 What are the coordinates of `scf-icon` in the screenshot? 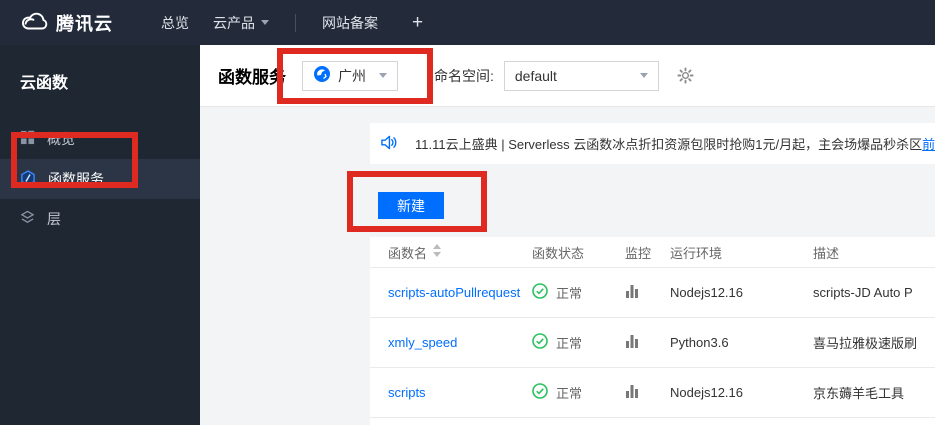 It's located at (28, 179).